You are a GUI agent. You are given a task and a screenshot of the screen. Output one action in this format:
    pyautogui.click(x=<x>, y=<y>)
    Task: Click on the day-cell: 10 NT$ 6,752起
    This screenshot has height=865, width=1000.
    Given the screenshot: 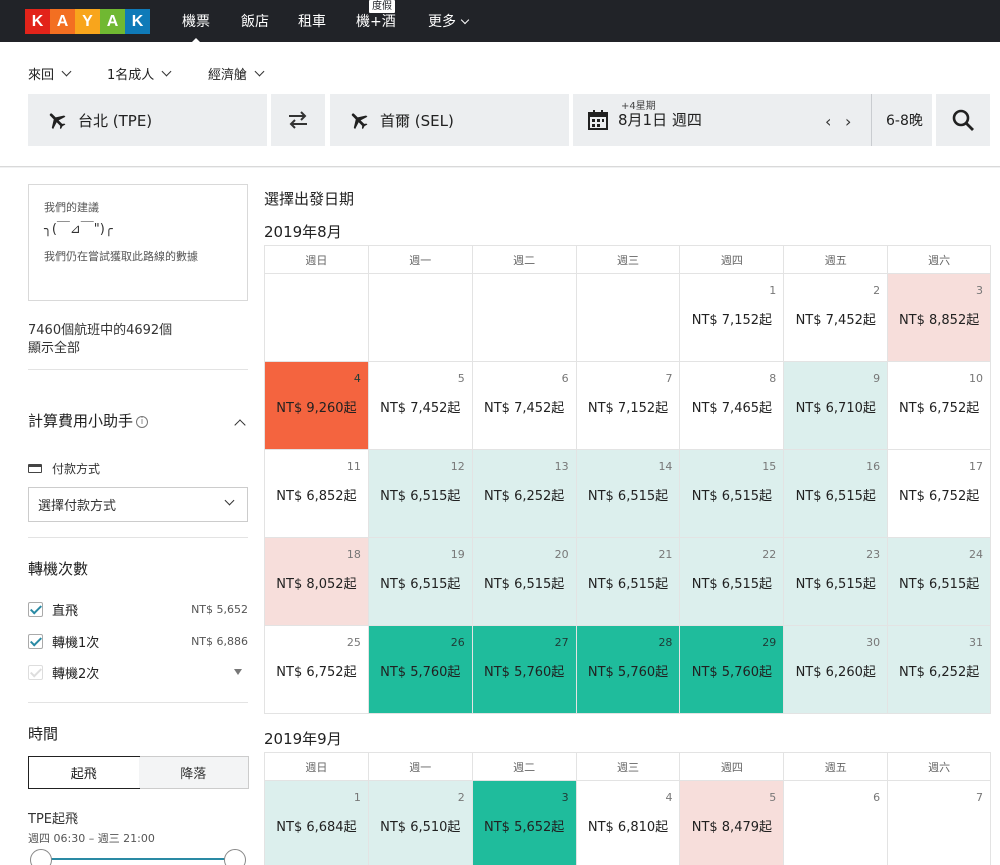 What is the action you would take?
    pyautogui.click(x=940, y=406)
    